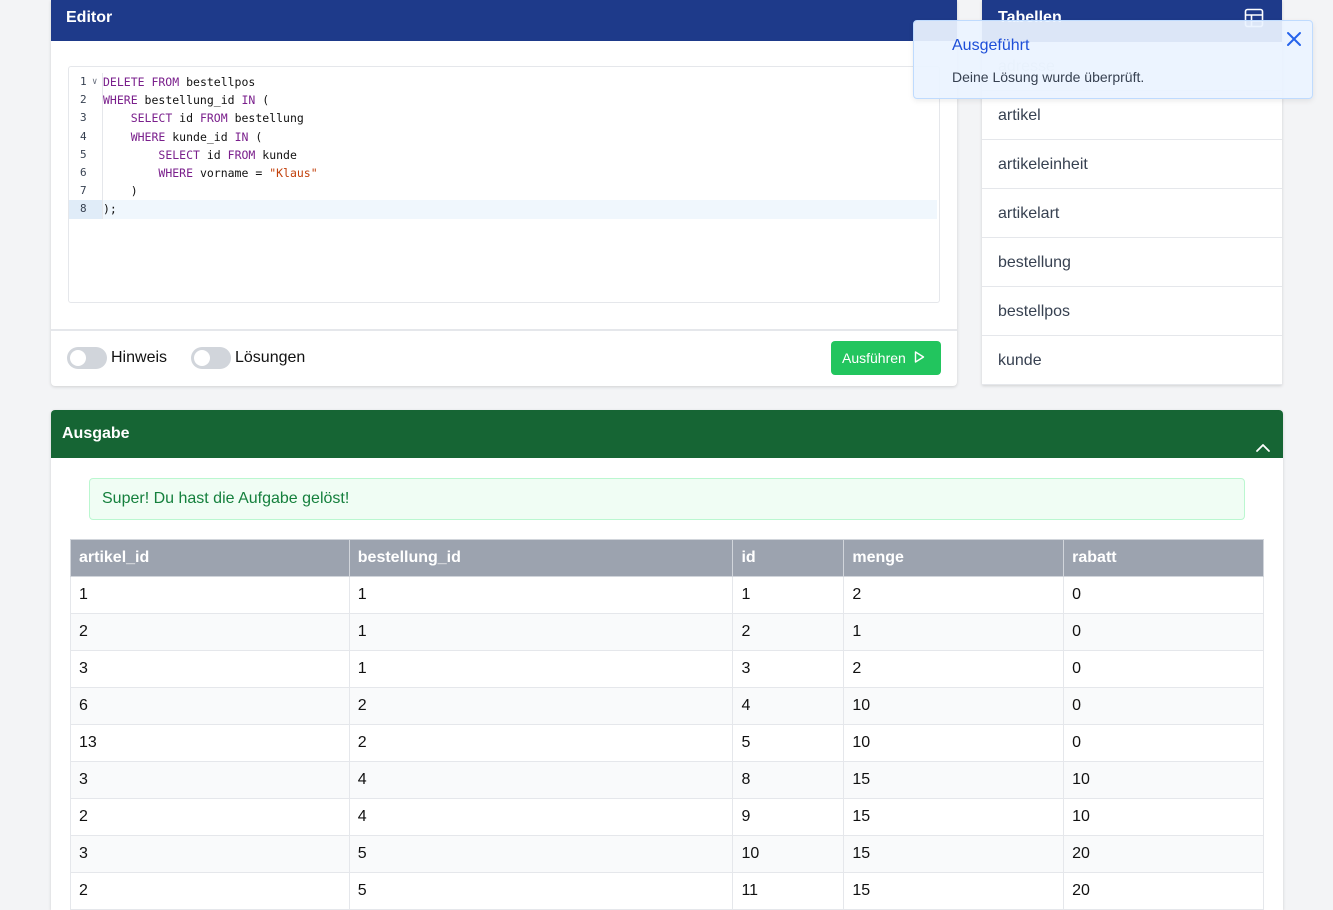  Describe the element at coordinates (667, 595) in the screenshot. I see `table-row: 11120` at that location.